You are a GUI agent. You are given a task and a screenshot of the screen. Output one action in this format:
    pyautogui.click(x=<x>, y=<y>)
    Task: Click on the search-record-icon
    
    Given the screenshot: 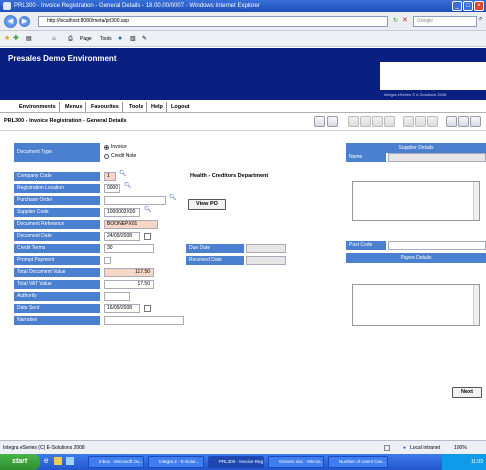 What is the action you would take?
    pyautogui.click(x=451, y=121)
    